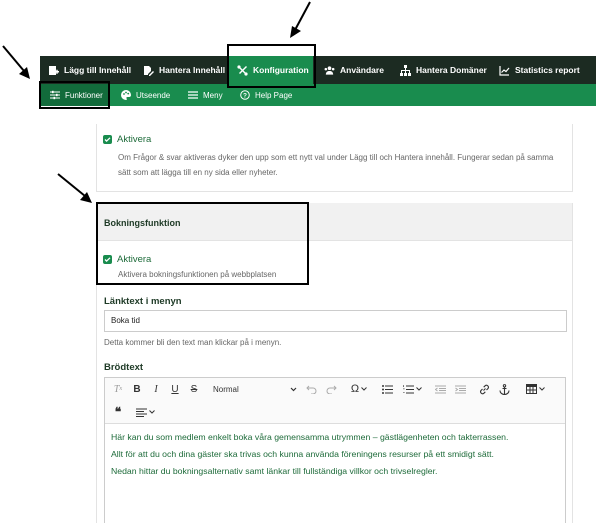 The width and height of the screenshot is (596, 523). Describe the element at coordinates (226, 389) in the screenshot. I see `format-select-value: Normal` at that location.